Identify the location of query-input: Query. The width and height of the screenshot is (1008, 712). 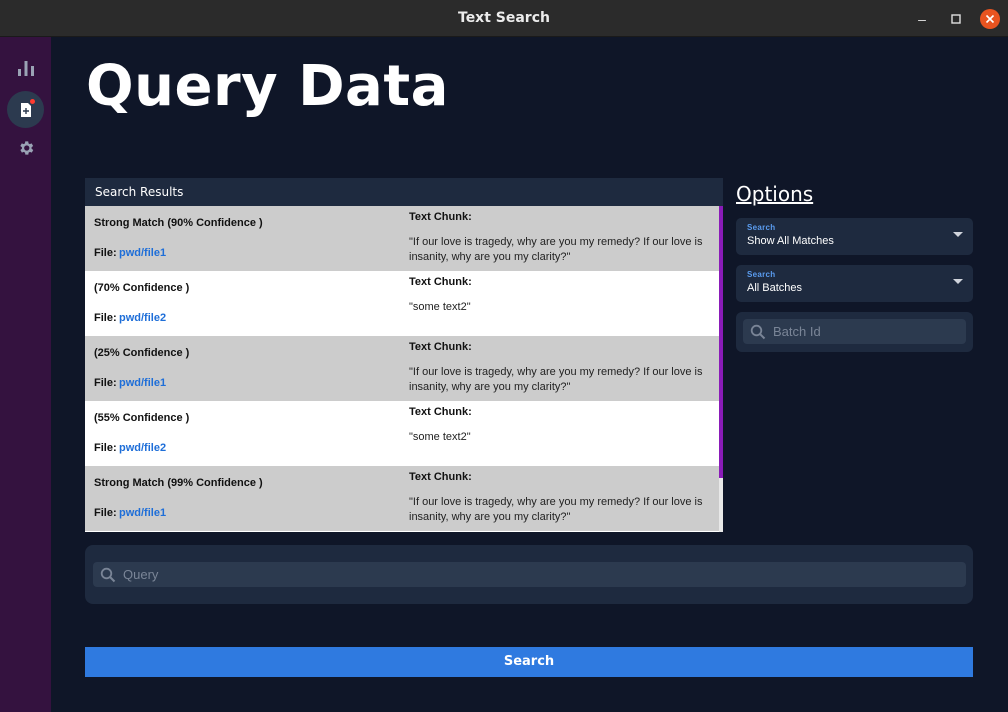
(529, 574).